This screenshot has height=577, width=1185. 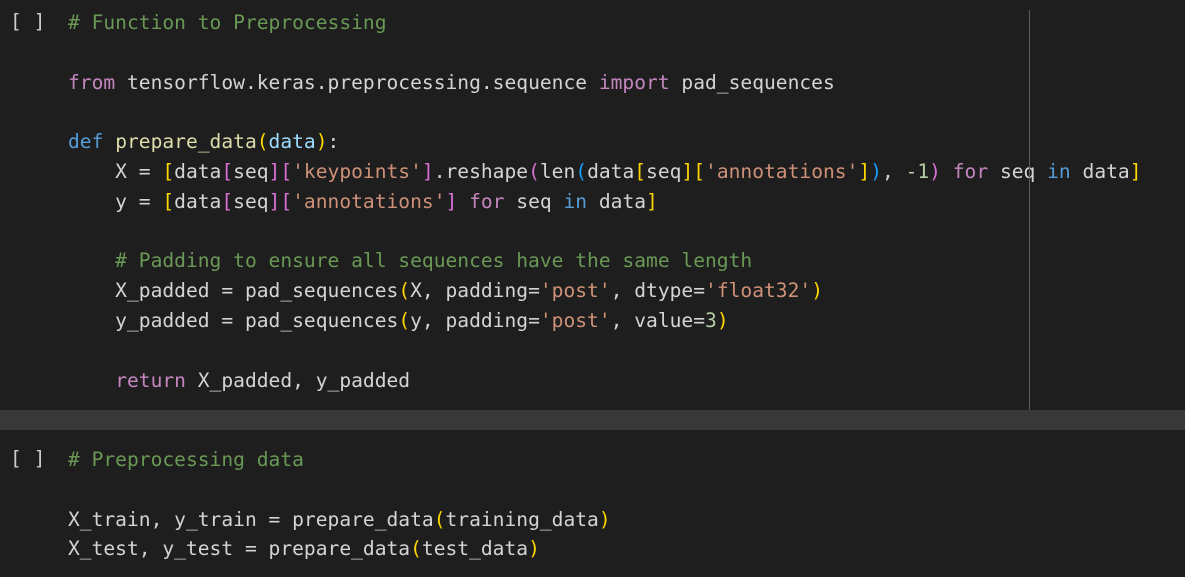 What do you see at coordinates (658, 320) in the screenshot?
I see `code-token: , value=` at bounding box center [658, 320].